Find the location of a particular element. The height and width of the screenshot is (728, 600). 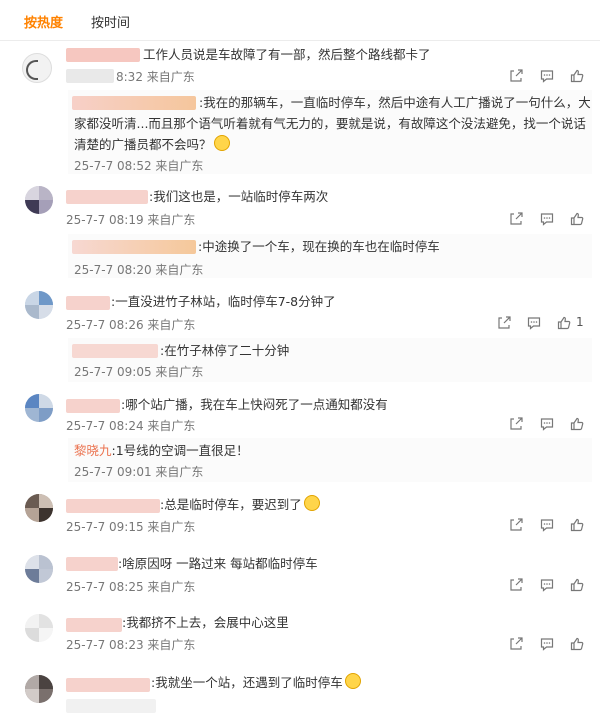

reply-text-line: :中途换了一个车，现在换的车也在临时停车 is located at coordinates (319, 246).